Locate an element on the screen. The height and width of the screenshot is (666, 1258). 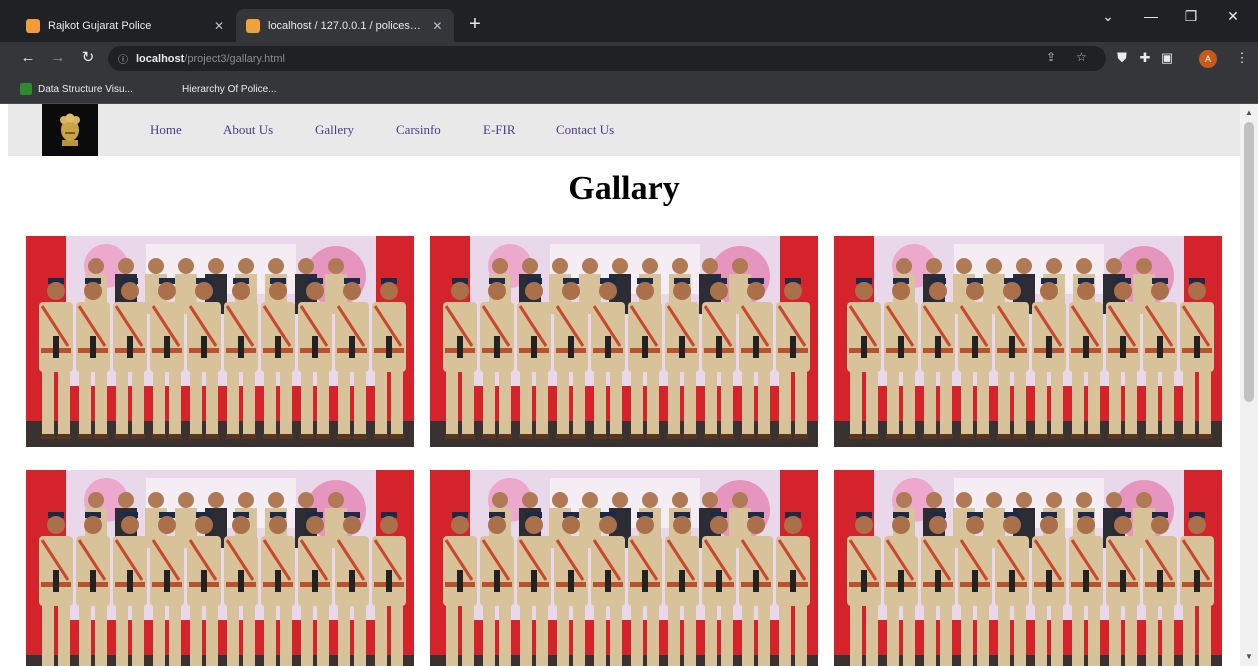
scrollbar-thumb is located at coordinates (1249, 262).